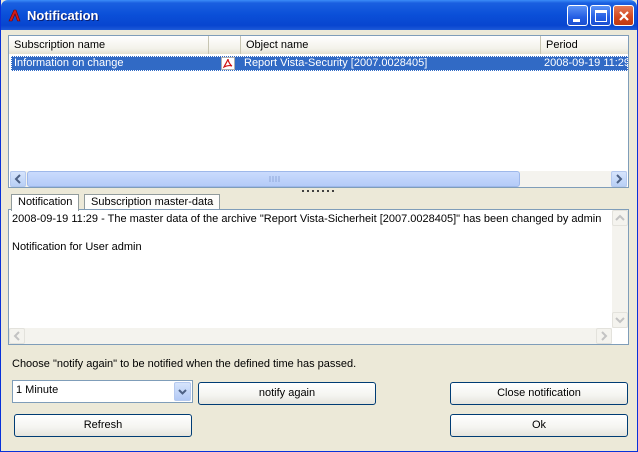  I want to click on app-logo-icon, so click(14, 15).